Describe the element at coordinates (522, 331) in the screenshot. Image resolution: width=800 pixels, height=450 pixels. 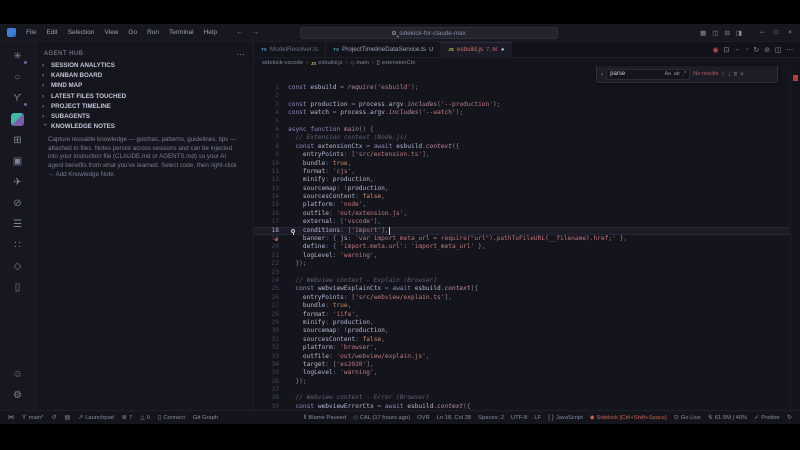
I see `code-line: 30 sourcemap: !production,` at that location.